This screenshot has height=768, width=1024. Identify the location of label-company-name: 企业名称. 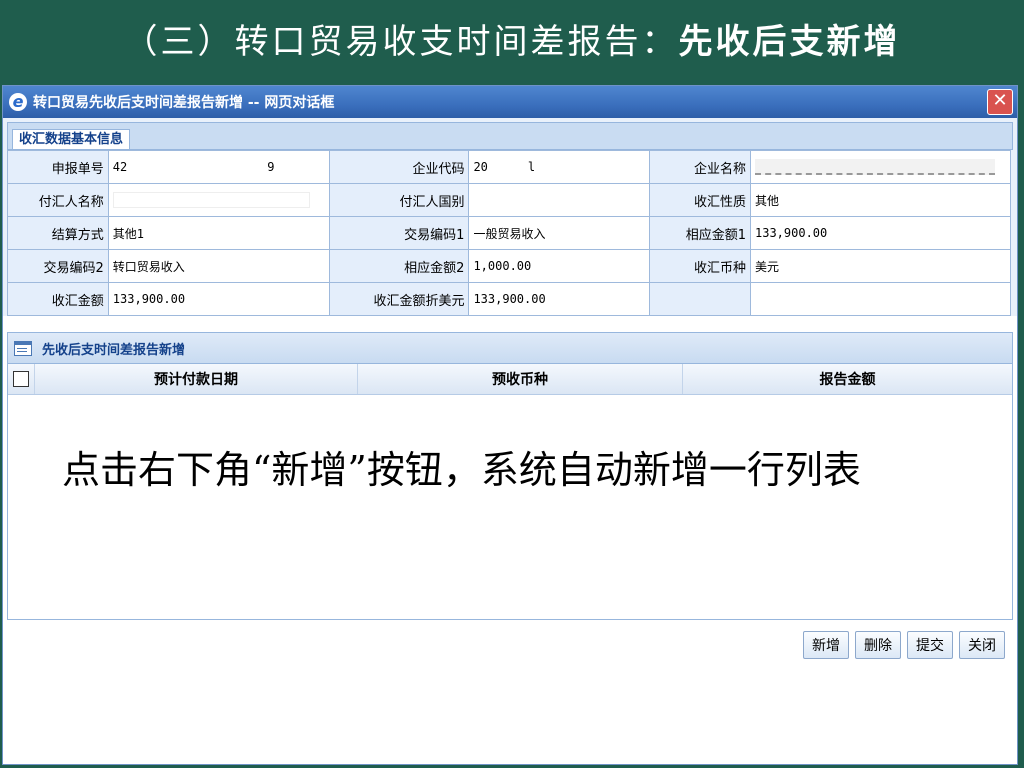
(700, 167).